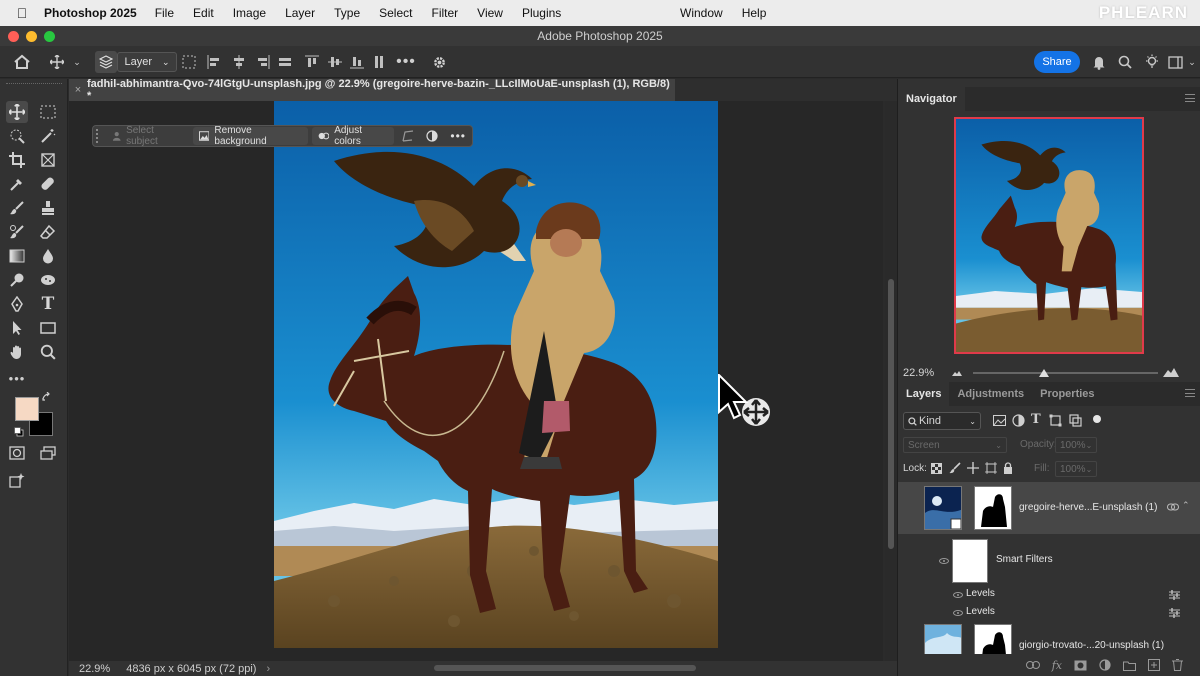 The height and width of the screenshot is (676, 1200). What do you see at coordinates (17, 280) in the screenshot?
I see `dodge-tool` at bounding box center [17, 280].